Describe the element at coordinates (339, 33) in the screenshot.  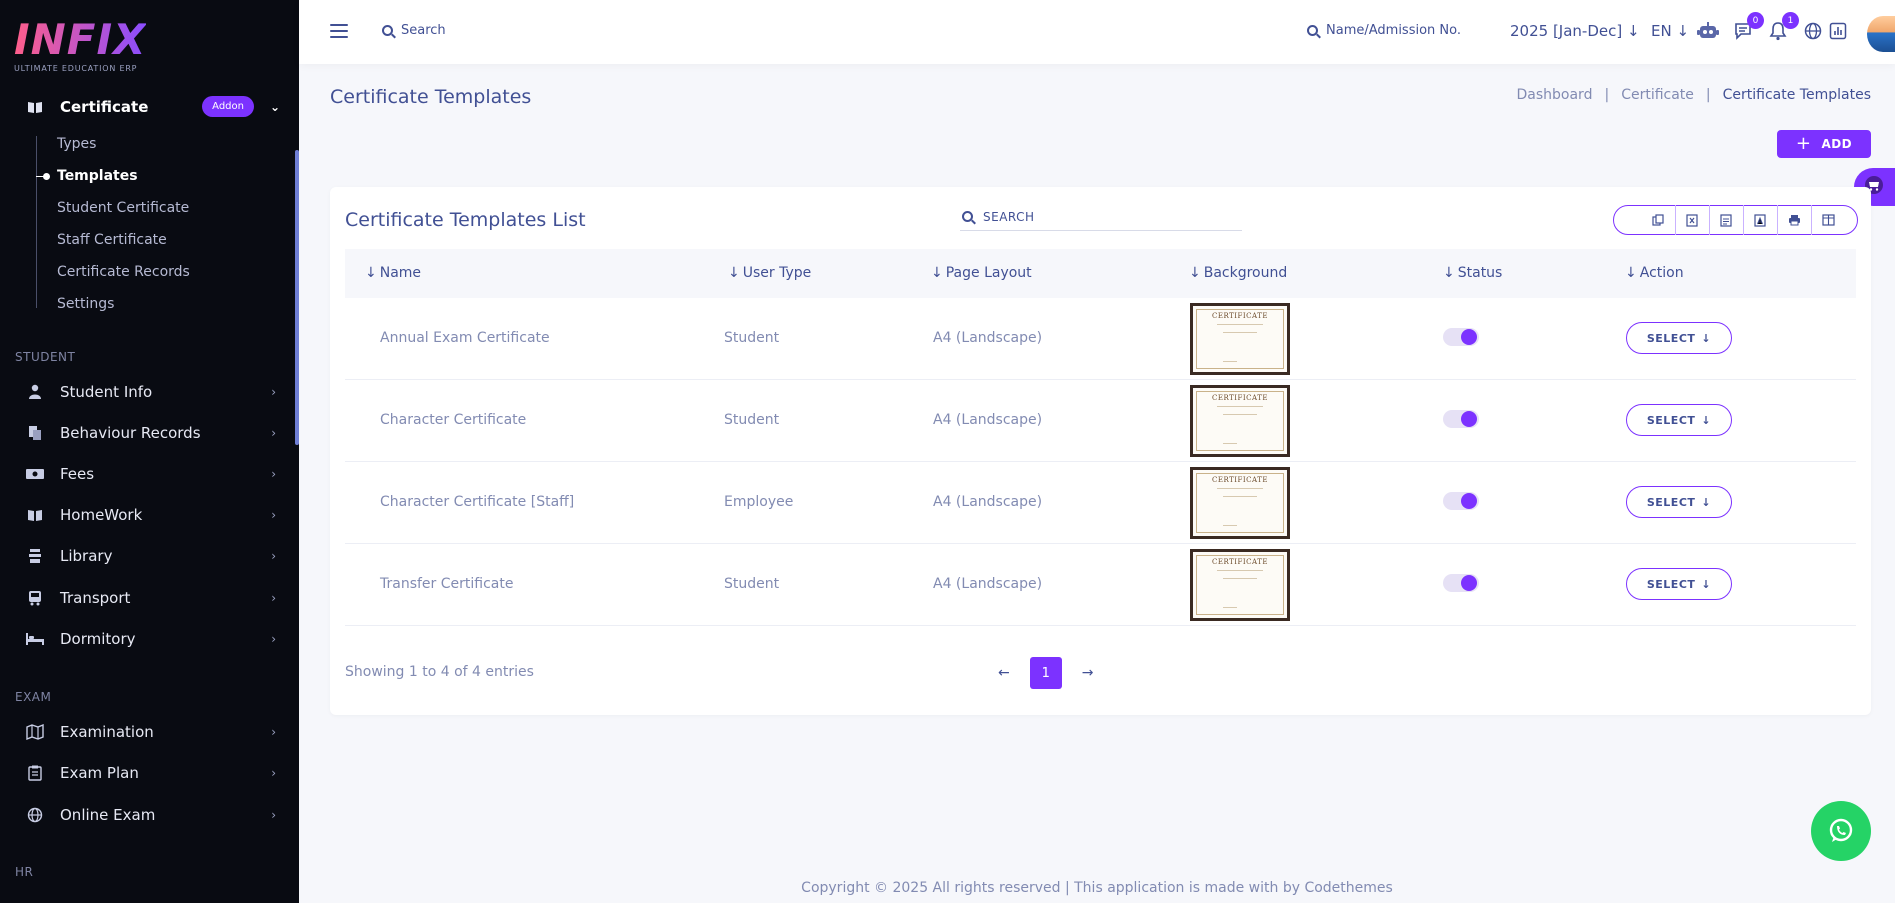
I see `hamburger-menu-icon` at that location.